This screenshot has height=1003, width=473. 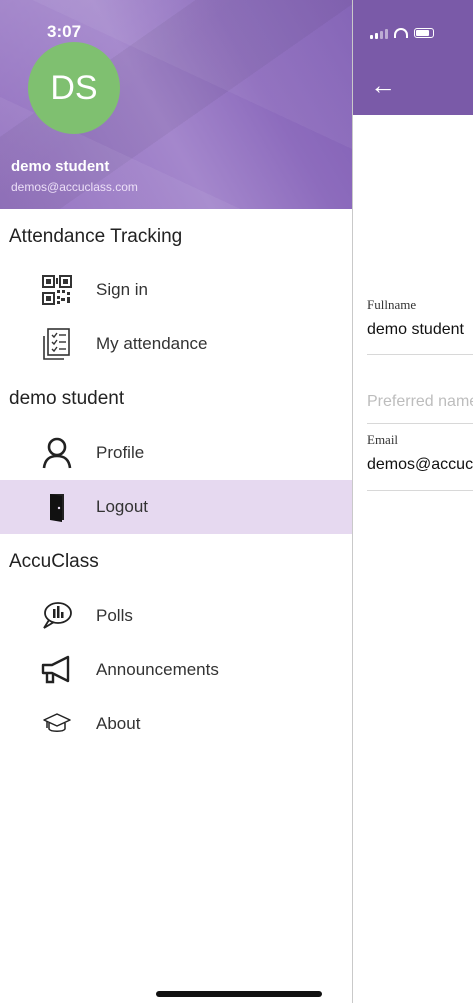 I want to click on megaphone-icon, so click(x=57, y=670).